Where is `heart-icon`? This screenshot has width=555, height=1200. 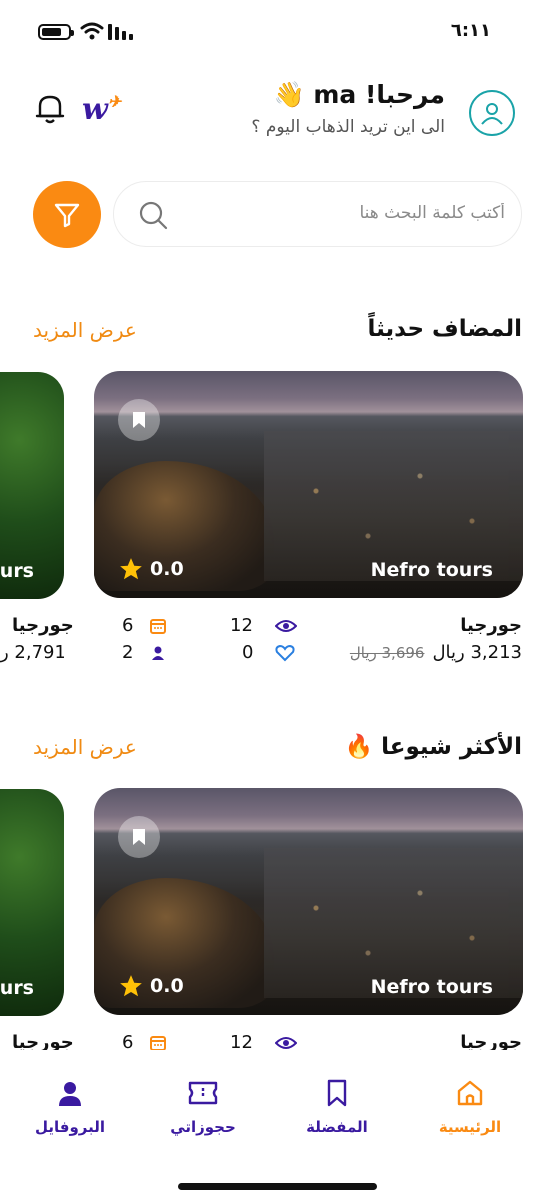 heart-icon is located at coordinates (285, 652).